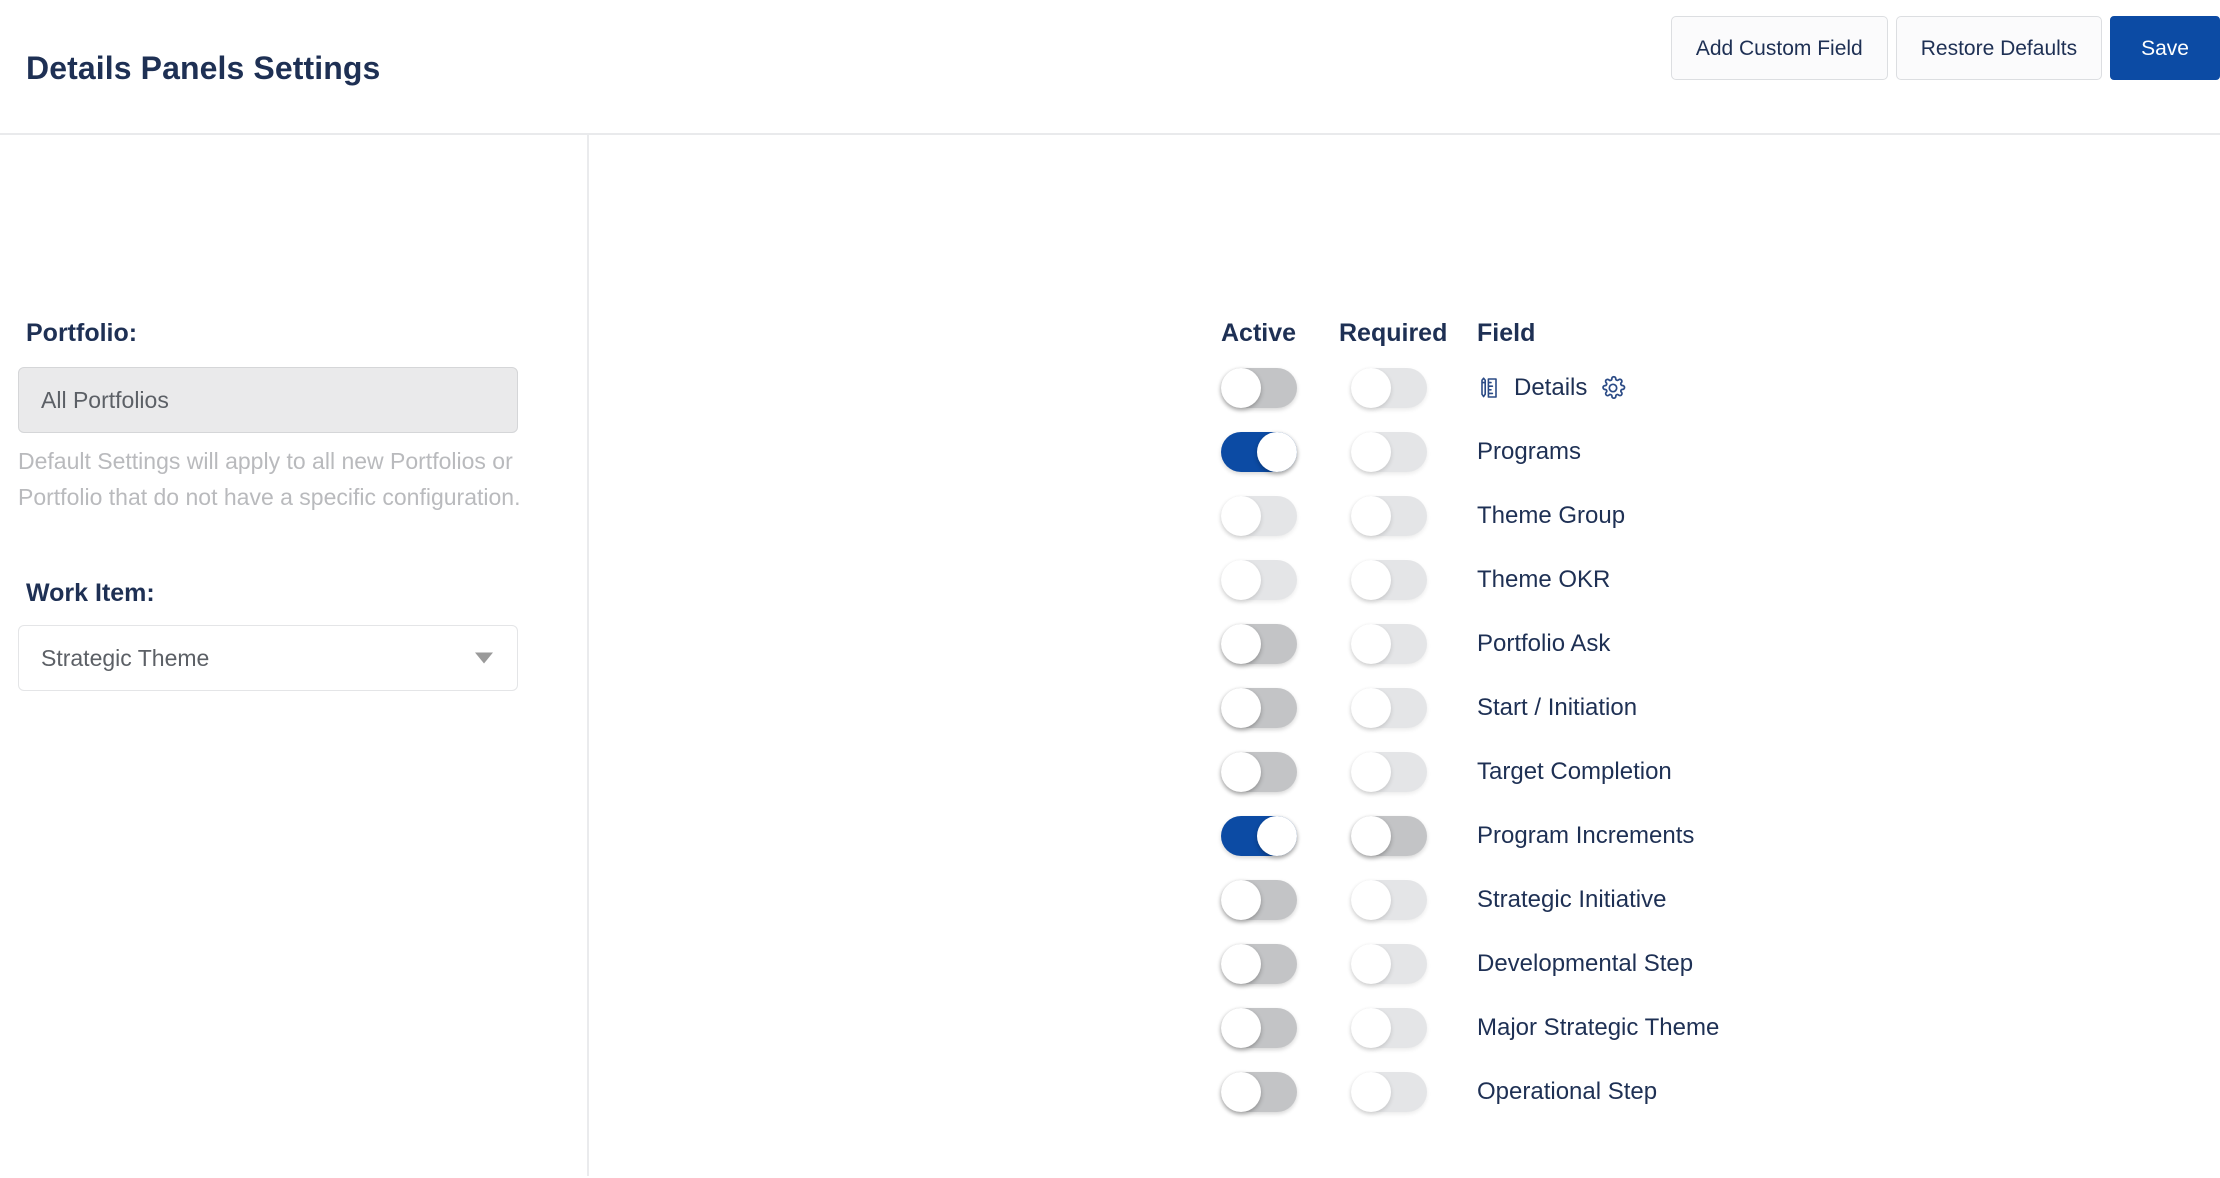  I want to click on field-label: Programs, so click(1529, 451).